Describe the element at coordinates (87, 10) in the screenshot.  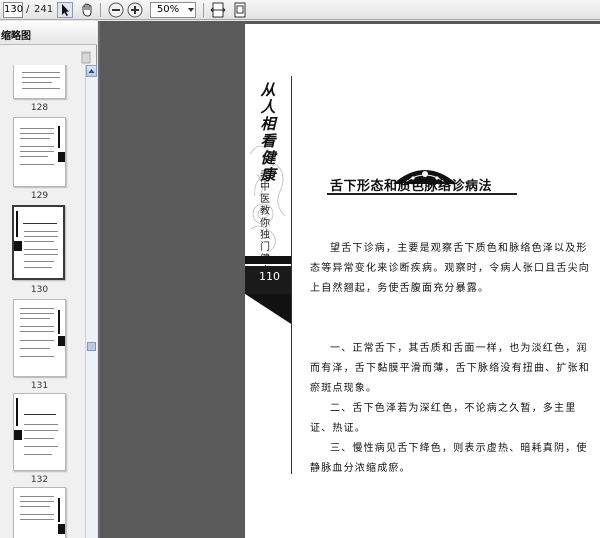
I see `hand-tool-icon` at that location.